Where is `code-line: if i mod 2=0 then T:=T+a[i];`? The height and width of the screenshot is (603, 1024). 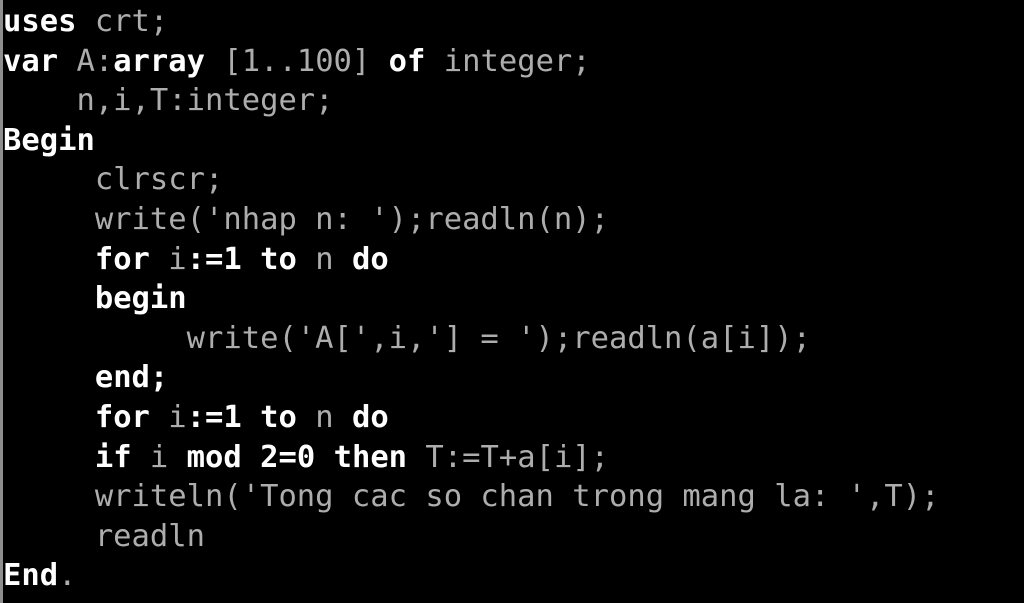
code-line: if i mod 2=0 then T:=T+a[i]; is located at coordinates (513, 458).